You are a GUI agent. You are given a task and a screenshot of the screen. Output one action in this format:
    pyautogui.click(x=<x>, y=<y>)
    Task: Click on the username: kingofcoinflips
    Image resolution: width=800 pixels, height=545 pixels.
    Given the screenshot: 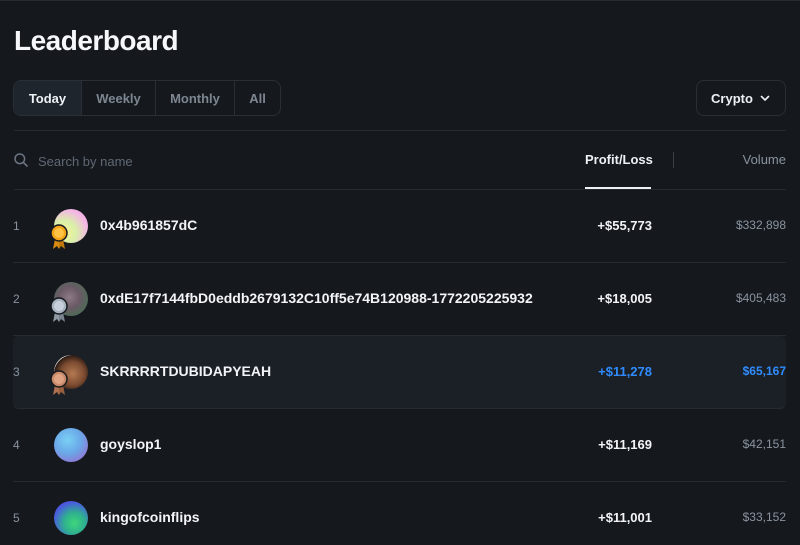 What is the action you would take?
    pyautogui.click(x=150, y=517)
    